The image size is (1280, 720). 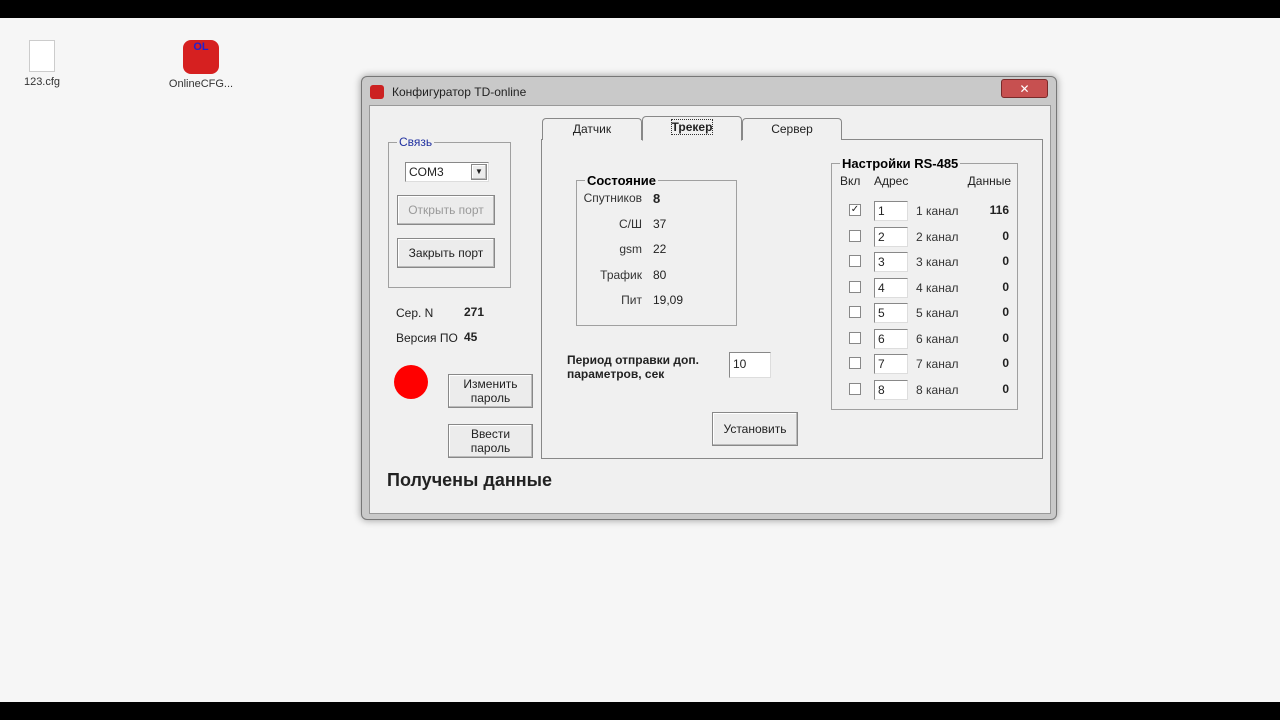 I want to click on letterbox-bottom, so click(x=640, y=711).